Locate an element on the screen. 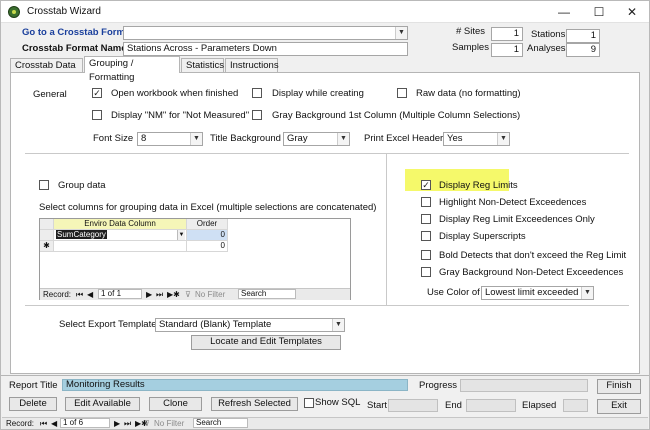  end-label: End is located at coordinates (453, 405).